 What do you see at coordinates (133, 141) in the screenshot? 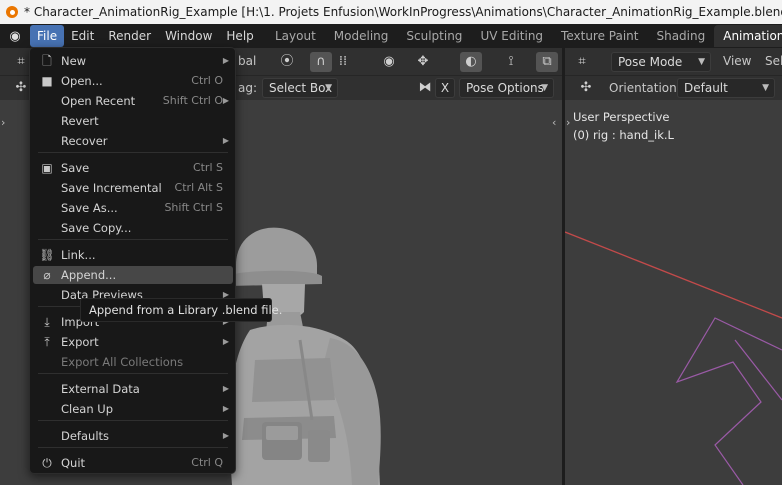
I see `file-menu-item-recover: Recover ▶` at bounding box center [133, 141].